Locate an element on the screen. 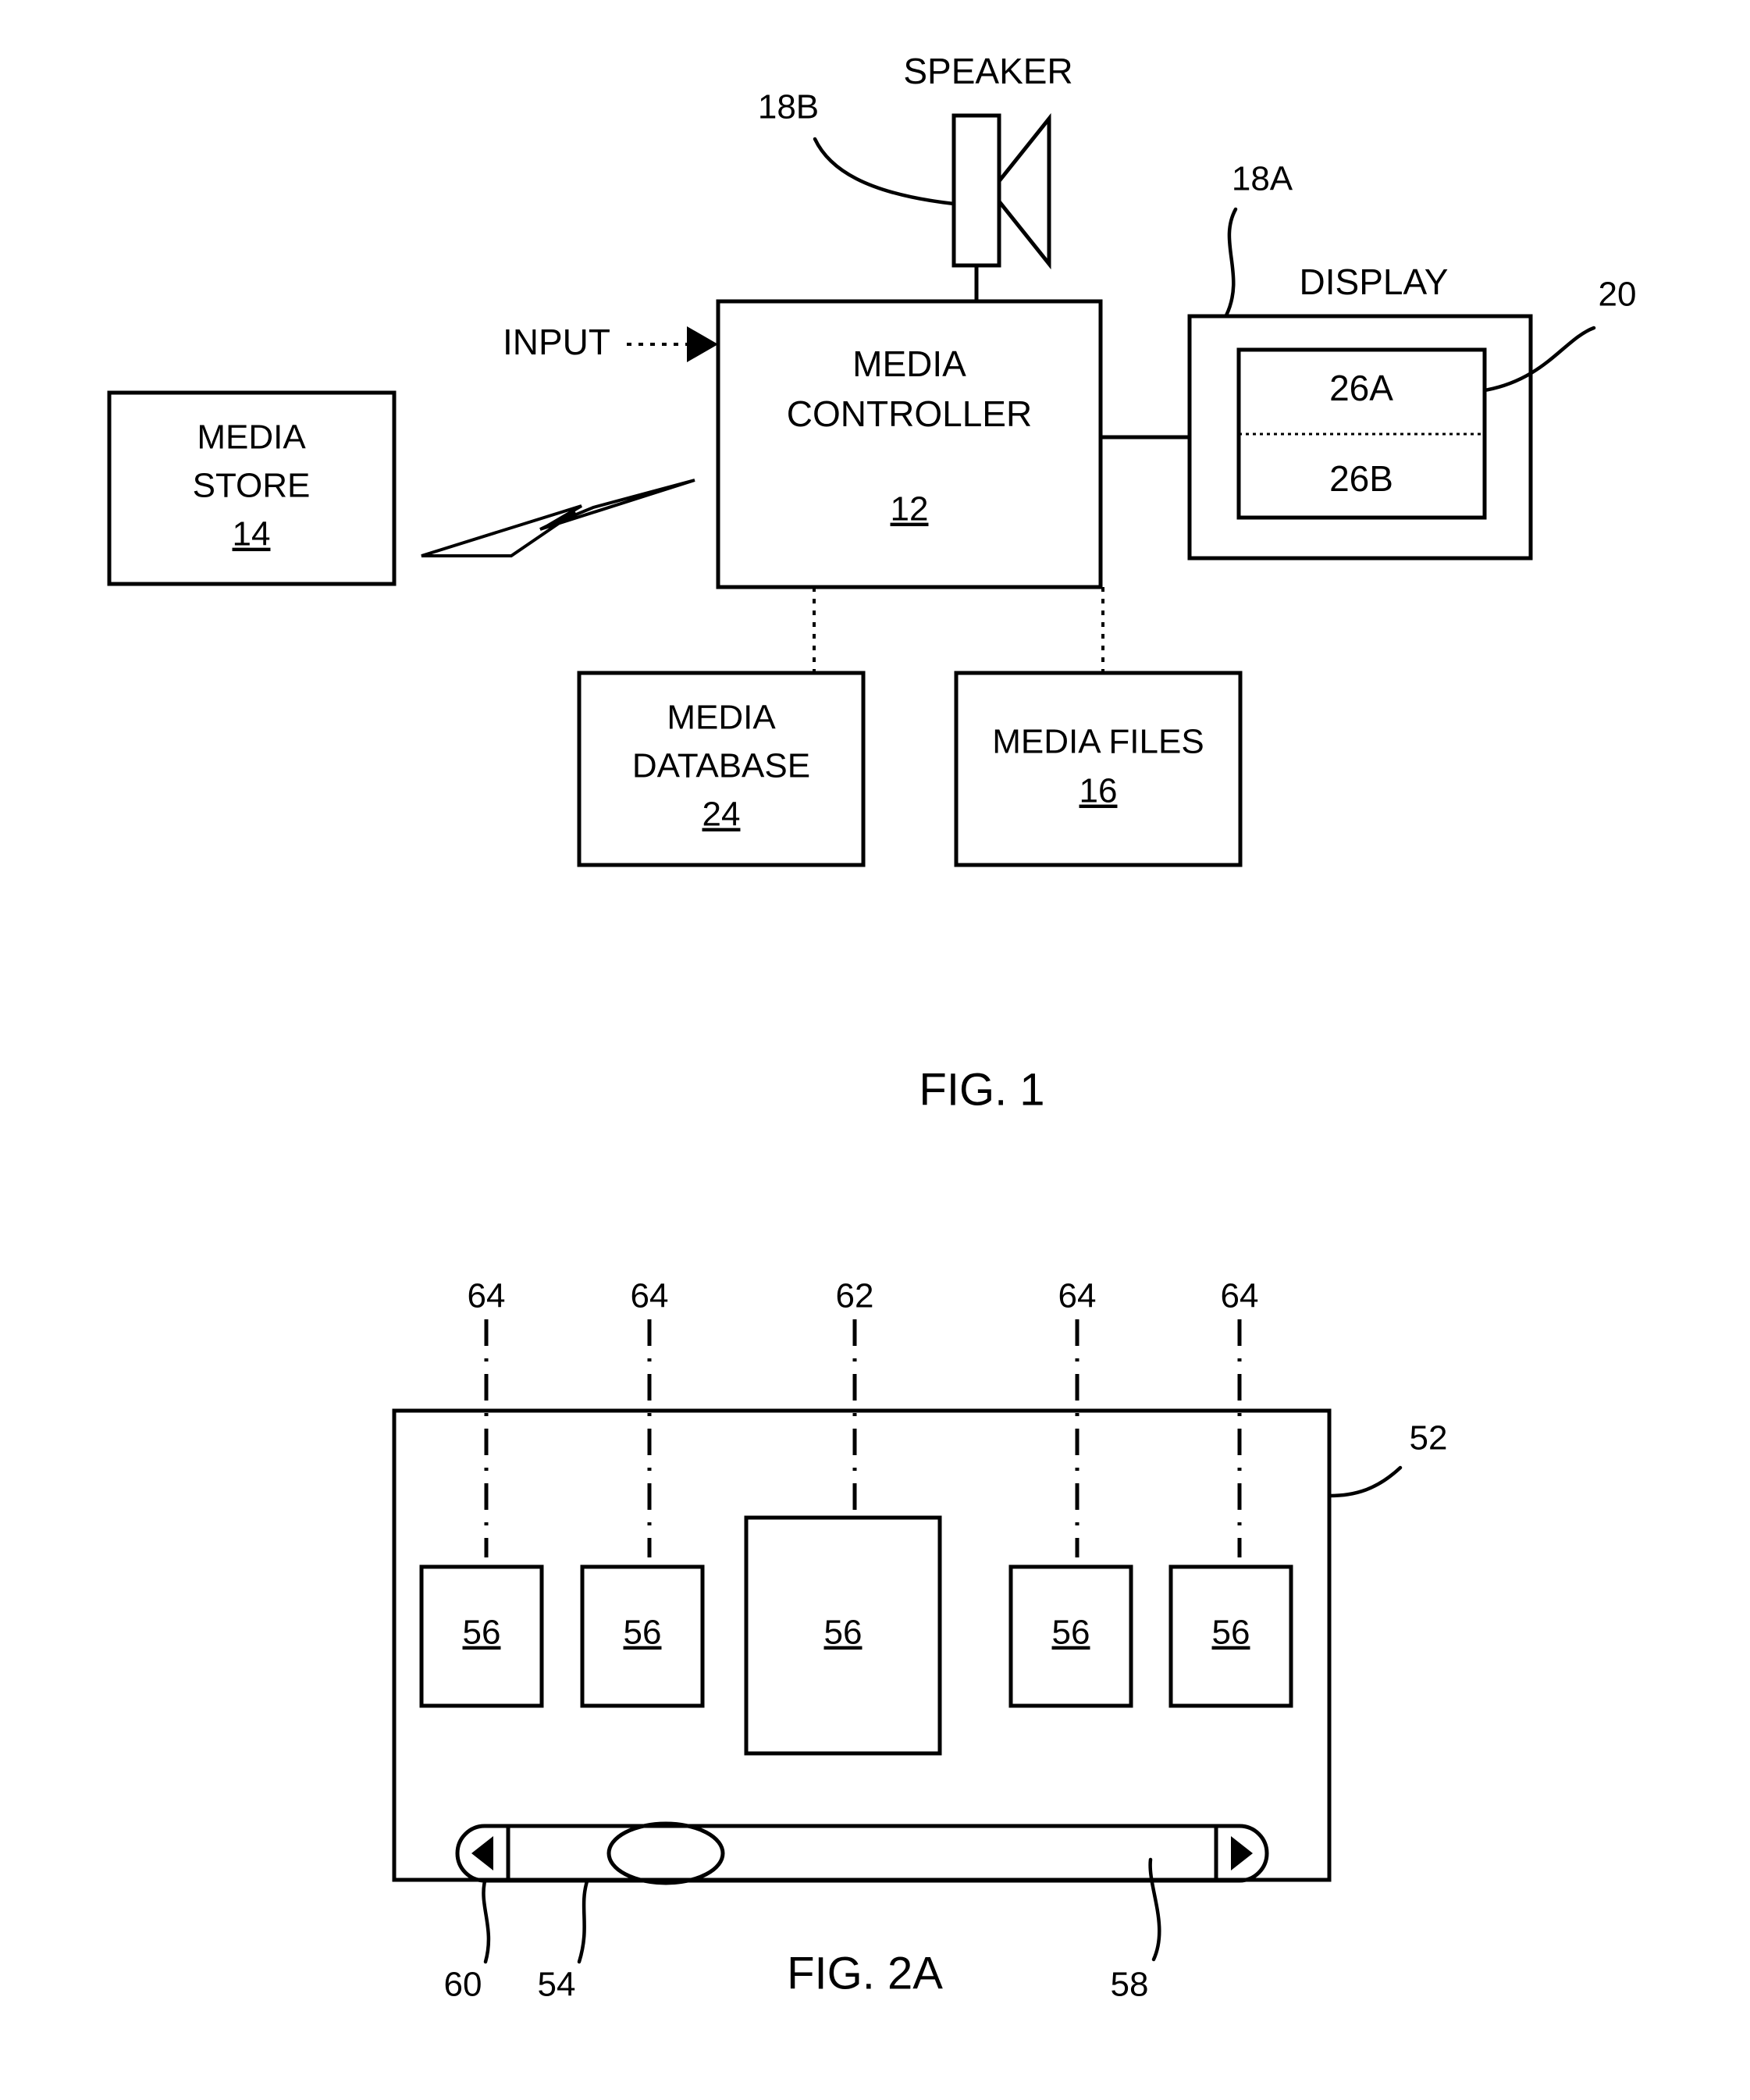  media-database-ref: 24 is located at coordinates (721, 815).